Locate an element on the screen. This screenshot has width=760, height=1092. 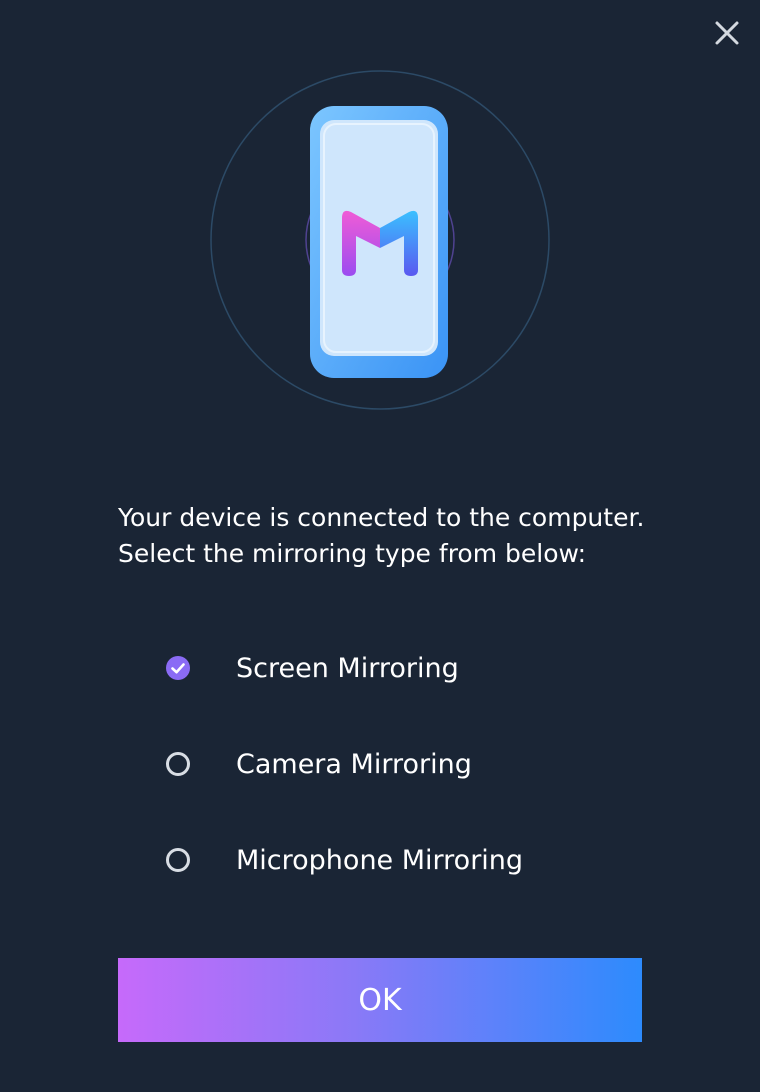
radio-checked-icon is located at coordinates (178, 668).